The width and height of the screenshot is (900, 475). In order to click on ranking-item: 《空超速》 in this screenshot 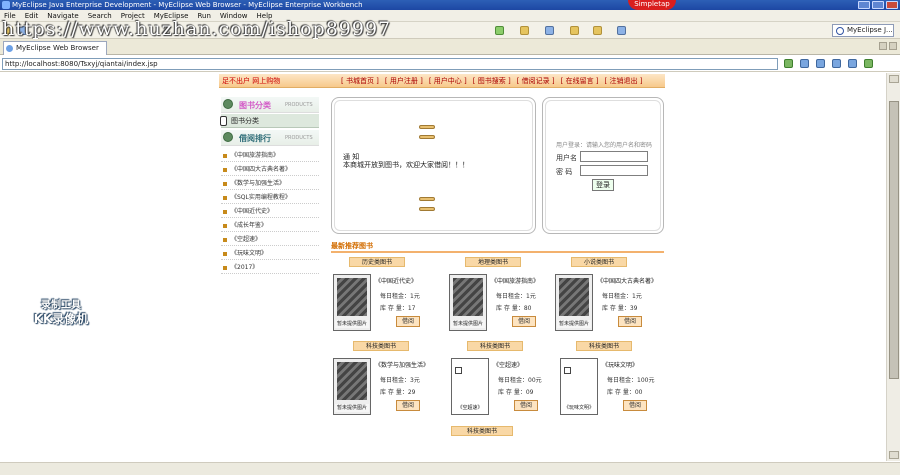, I will do `click(270, 239)`.